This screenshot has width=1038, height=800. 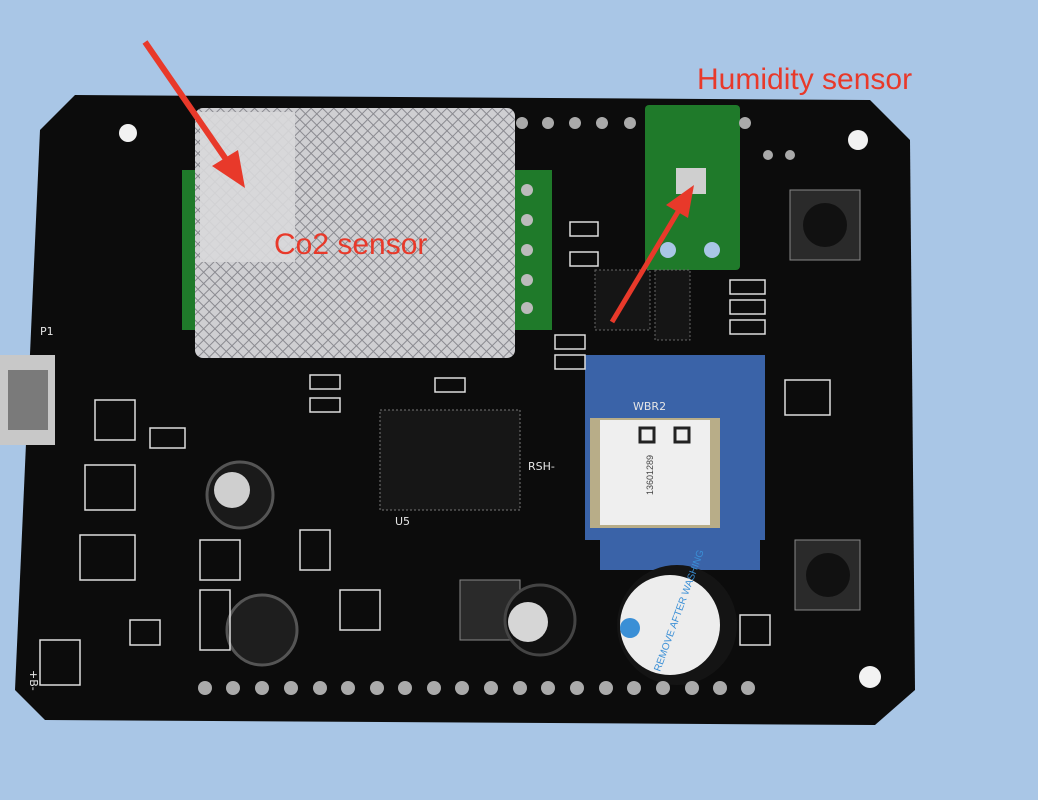 I want to click on co2-sensor-annotation: Co2 sensor, so click(x=351, y=244).